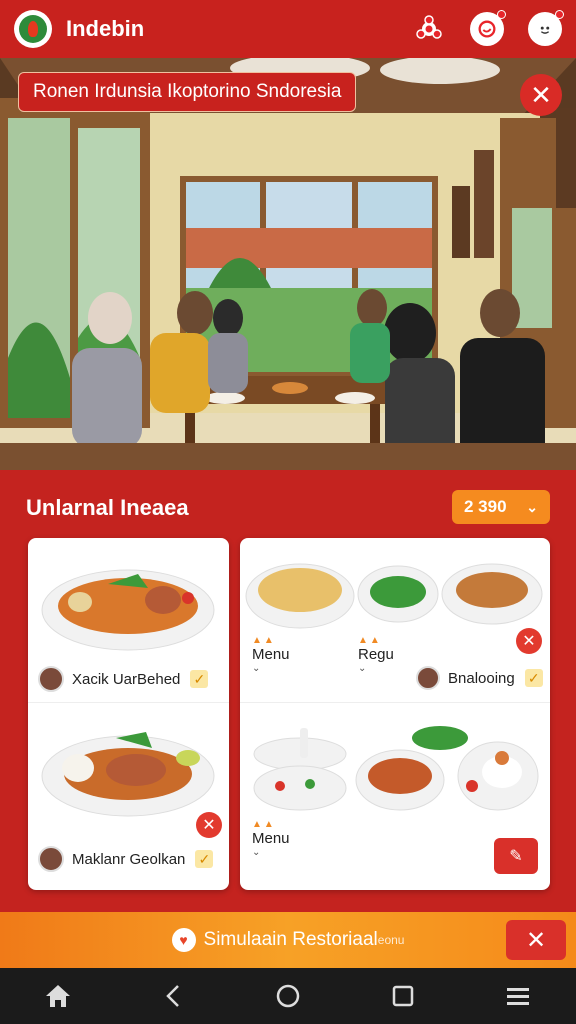 This screenshot has width=576, height=1024. I want to click on banner-text: Simulaain Restoriaal, so click(290, 939).